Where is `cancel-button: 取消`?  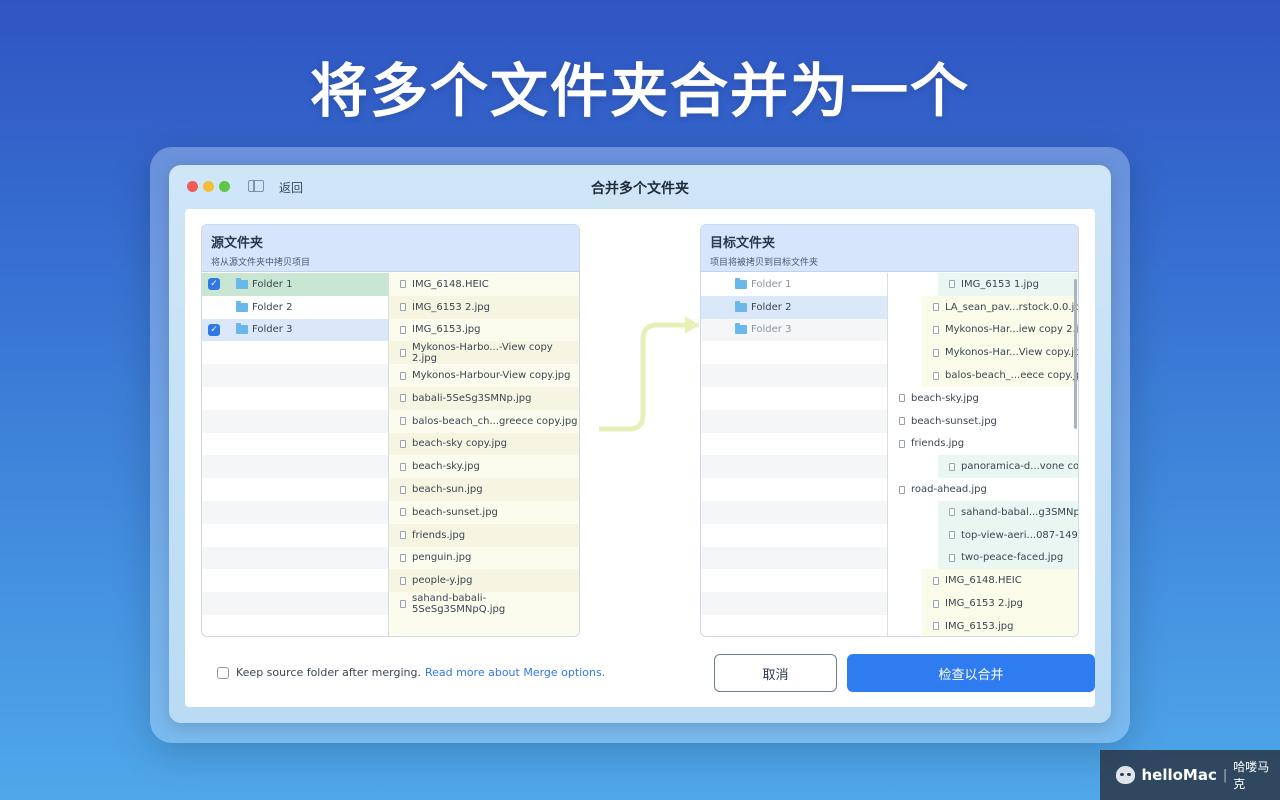
cancel-button: 取消 is located at coordinates (775, 673).